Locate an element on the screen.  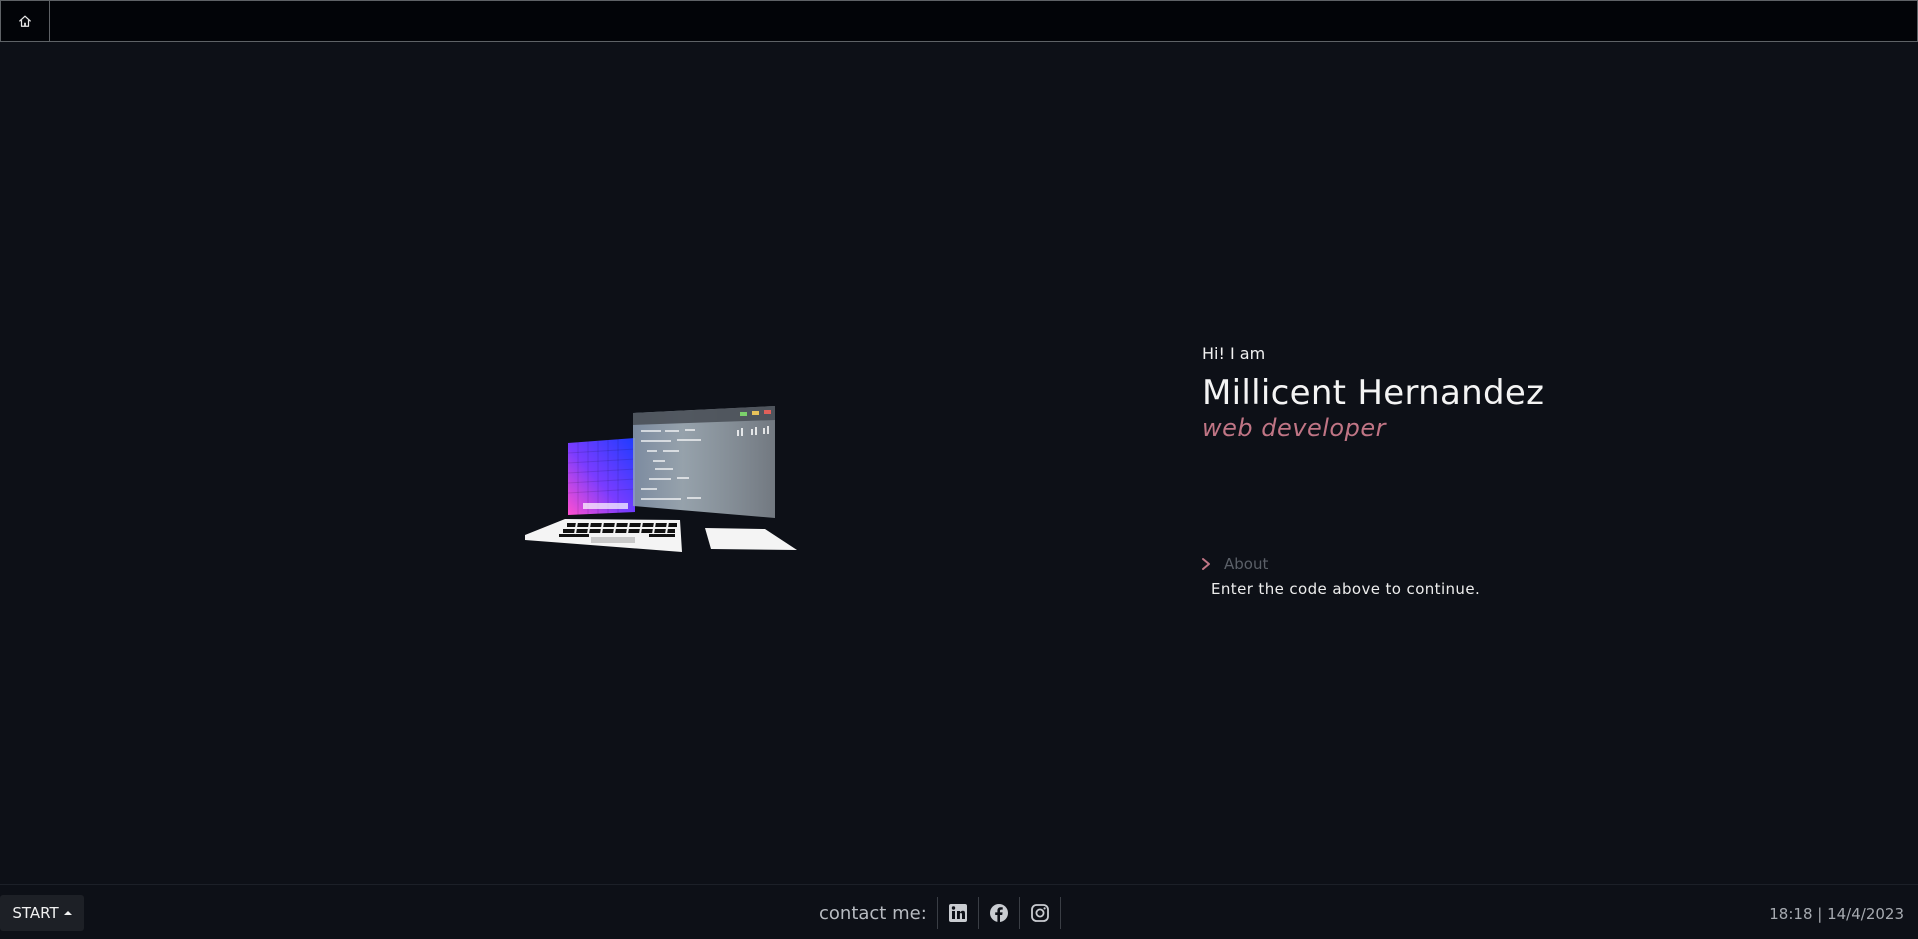
taskbar: START contact me: 18:18 | 14/4/2023 is located at coordinates (959, 911).